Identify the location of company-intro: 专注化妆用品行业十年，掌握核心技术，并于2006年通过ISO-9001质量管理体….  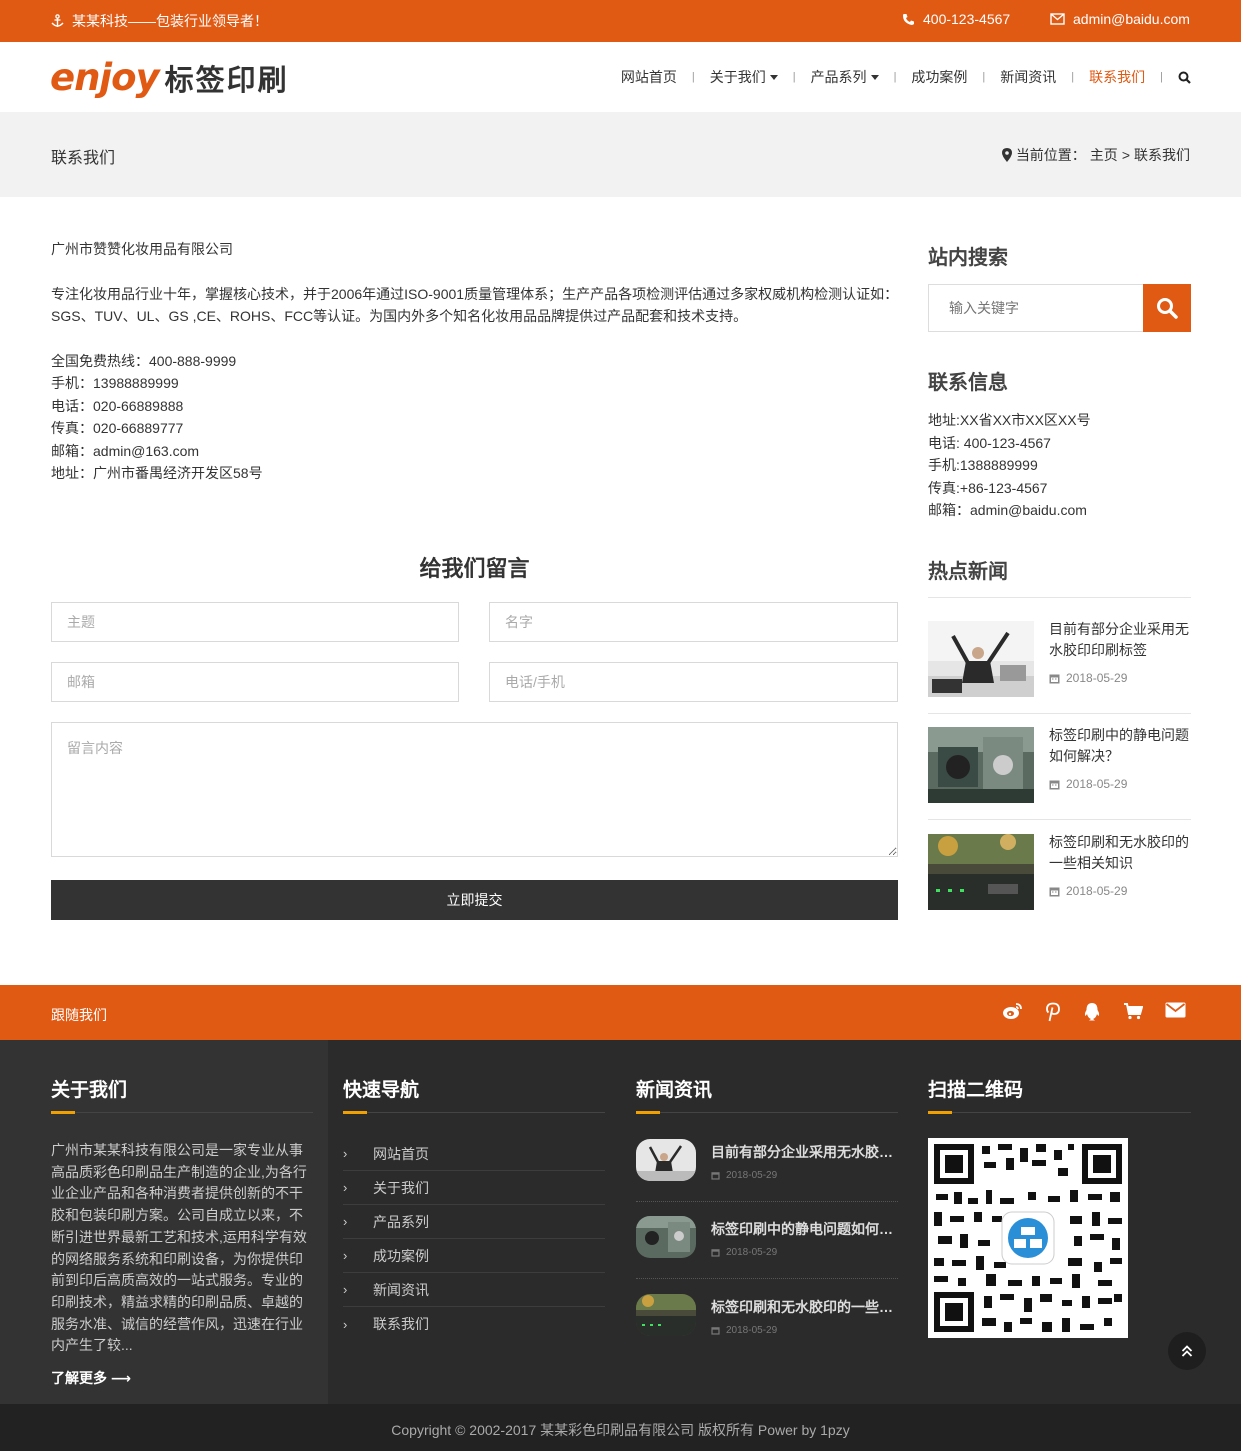
(475, 305).